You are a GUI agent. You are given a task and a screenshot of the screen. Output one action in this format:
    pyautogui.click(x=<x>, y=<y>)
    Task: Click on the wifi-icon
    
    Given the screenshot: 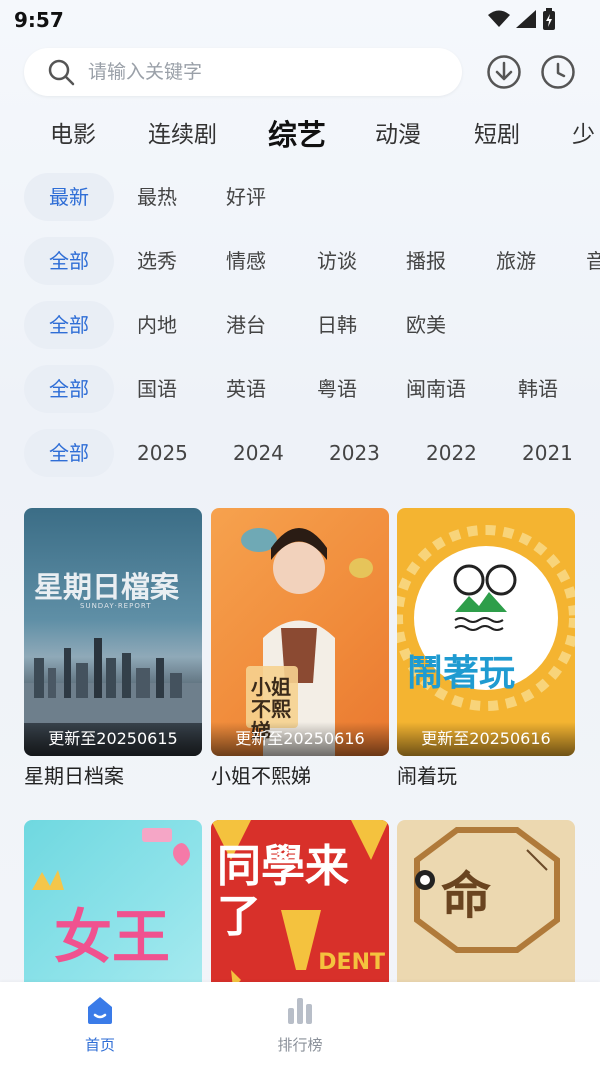 What is the action you would take?
    pyautogui.click(x=499, y=18)
    